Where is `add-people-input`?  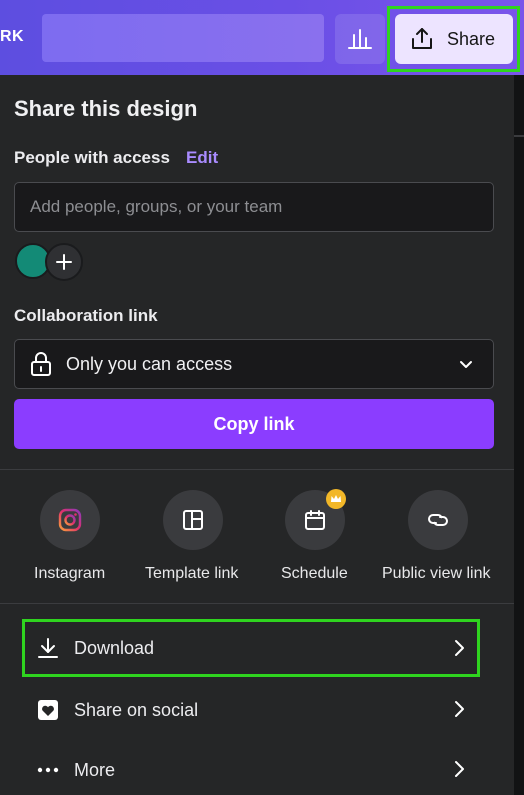 add-people-input is located at coordinates (254, 207).